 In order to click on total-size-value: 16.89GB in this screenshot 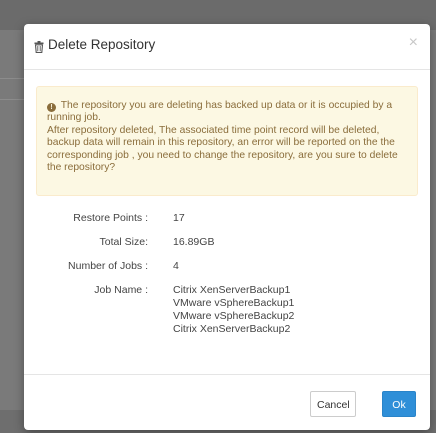, I will do `click(194, 242)`.